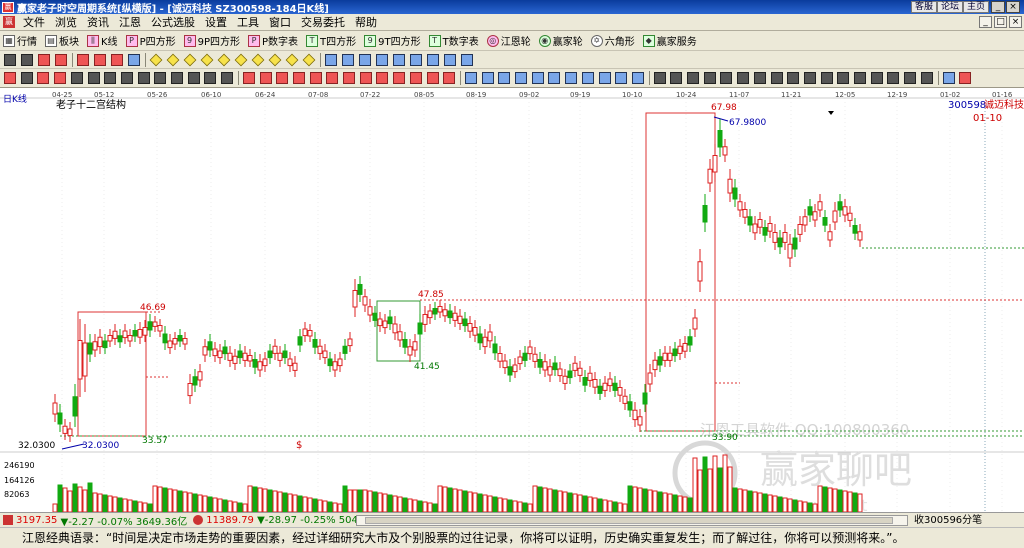 Image resolution: width=1024 pixels, height=548 pixels. What do you see at coordinates (587, 78) in the screenshot?
I see `analysis-tool-35-icon` at bounding box center [587, 78].